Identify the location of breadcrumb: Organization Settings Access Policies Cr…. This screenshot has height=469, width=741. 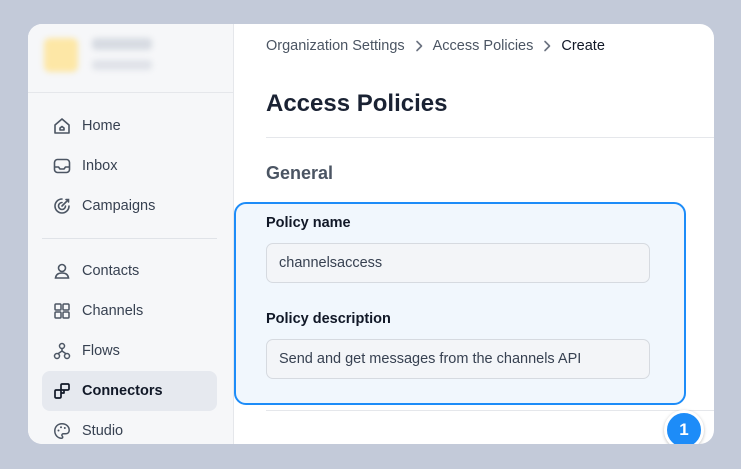
(435, 46).